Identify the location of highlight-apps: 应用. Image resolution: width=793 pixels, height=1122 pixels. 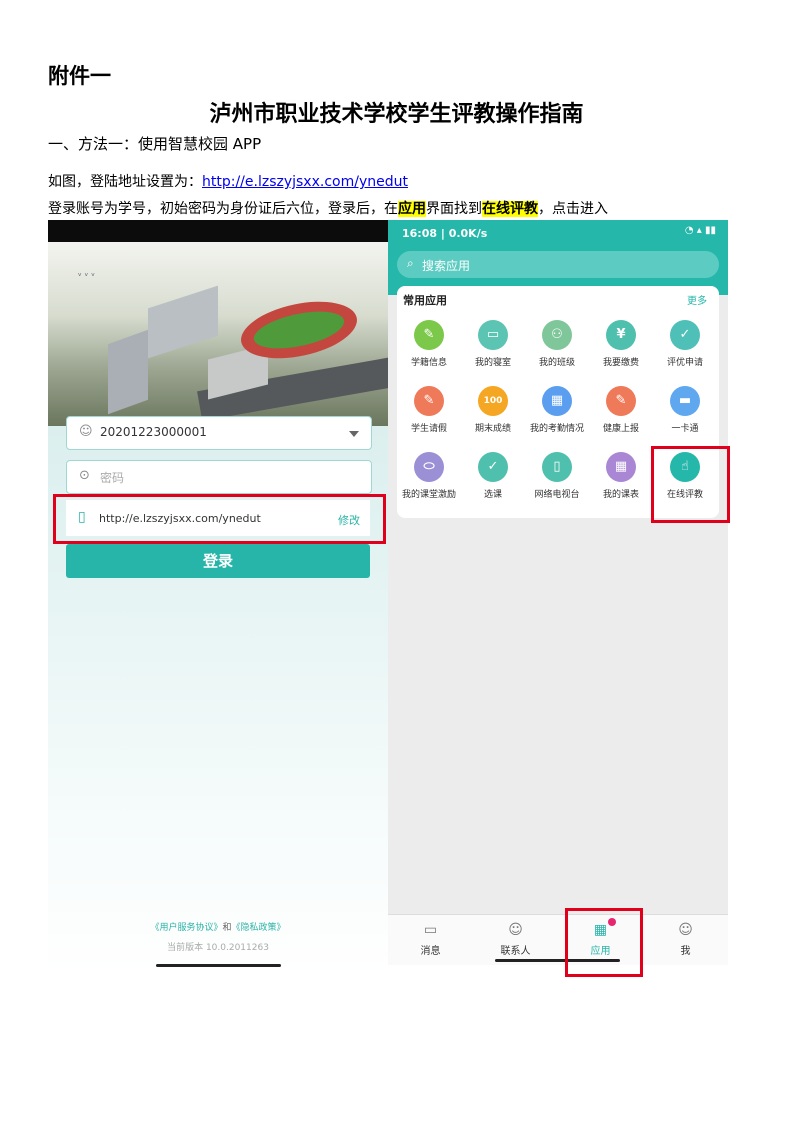
(412, 209).